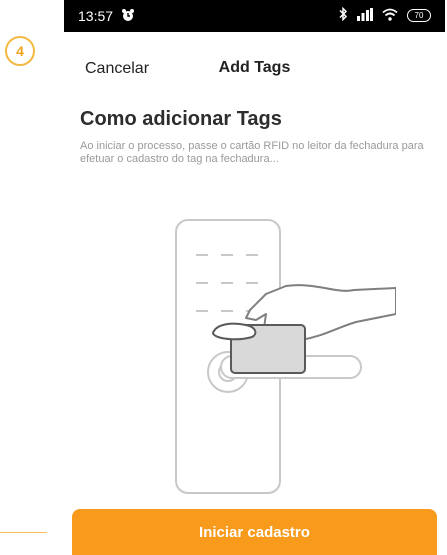 This screenshot has width=447, height=555. Describe the element at coordinates (343, 15) in the screenshot. I see `bluetooth-icon` at that location.